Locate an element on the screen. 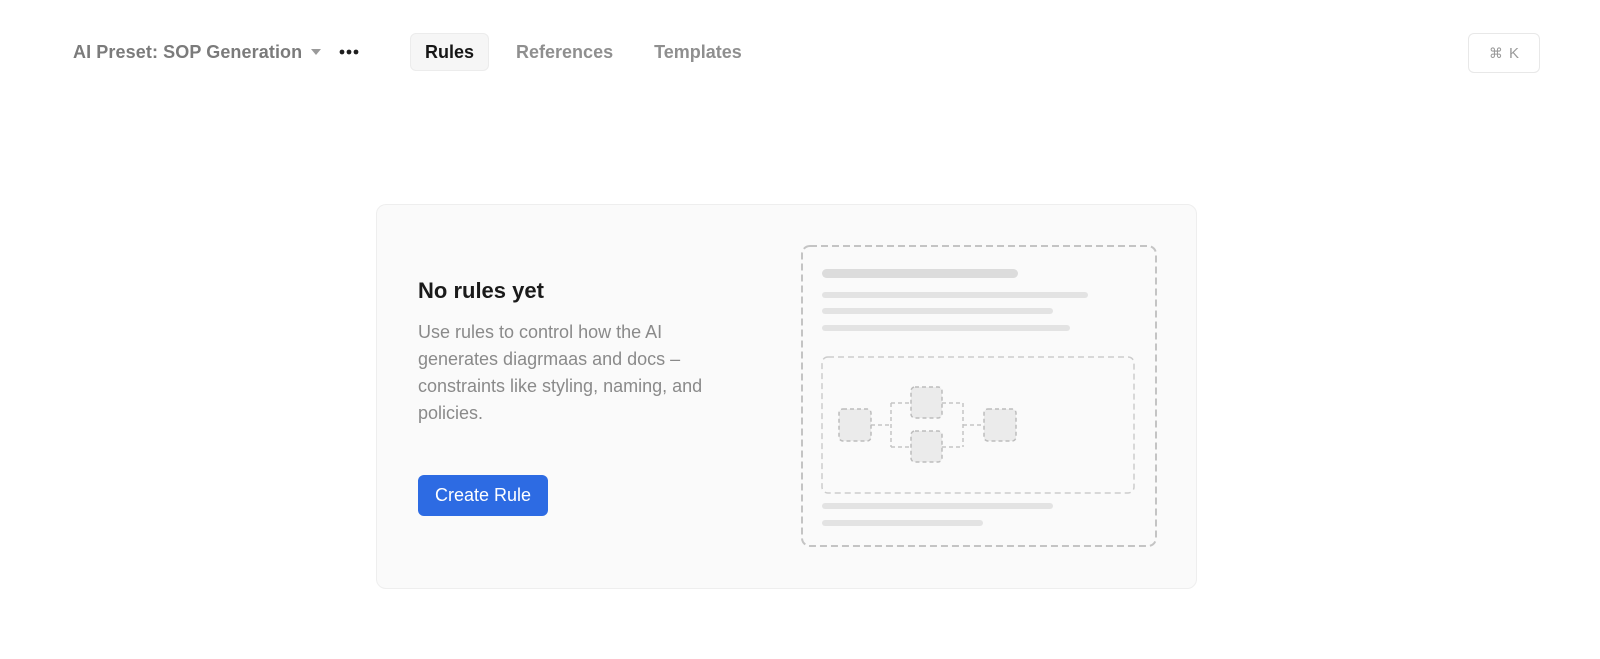 The height and width of the screenshot is (659, 1600). create-rule-button: Create Rule is located at coordinates (483, 495).